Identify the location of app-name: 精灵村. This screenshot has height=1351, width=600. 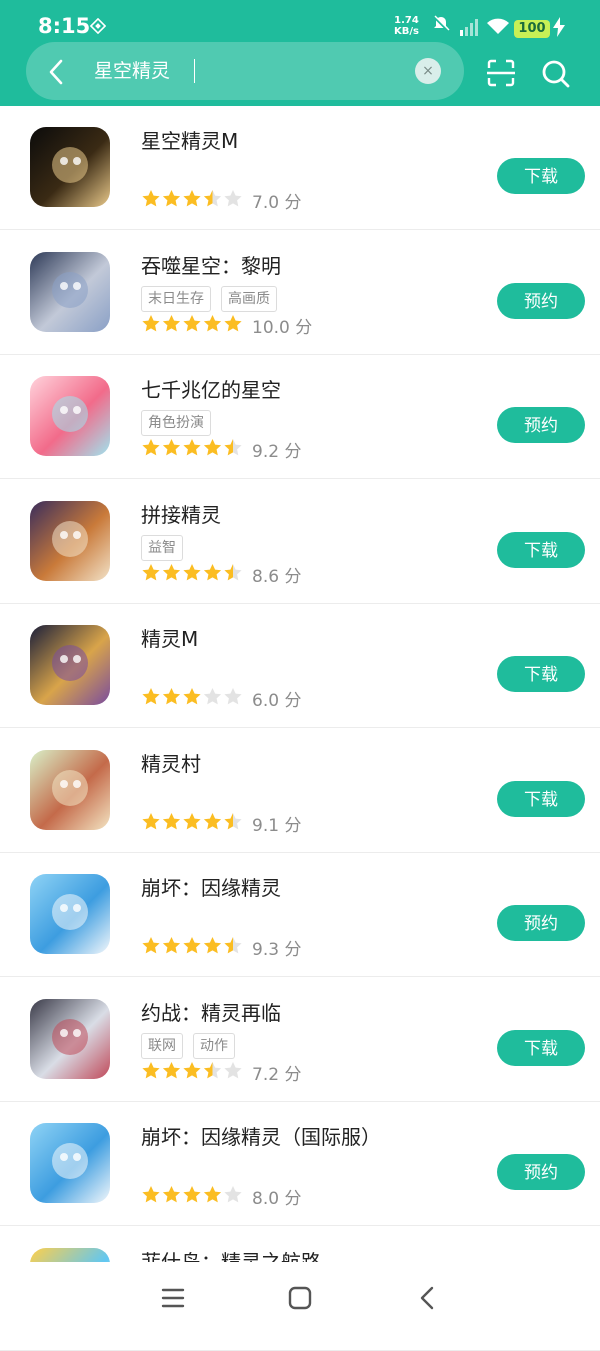
(171, 762).